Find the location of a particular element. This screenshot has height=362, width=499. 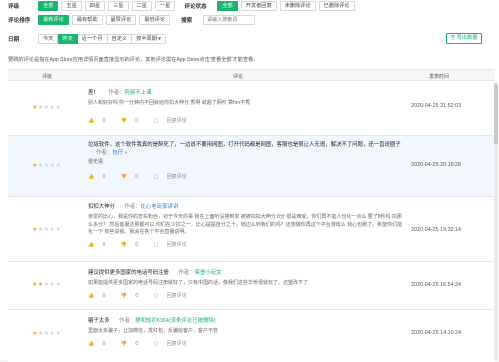

review-author: 作者：比心老玩家讲讲 is located at coordinates (151, 207).